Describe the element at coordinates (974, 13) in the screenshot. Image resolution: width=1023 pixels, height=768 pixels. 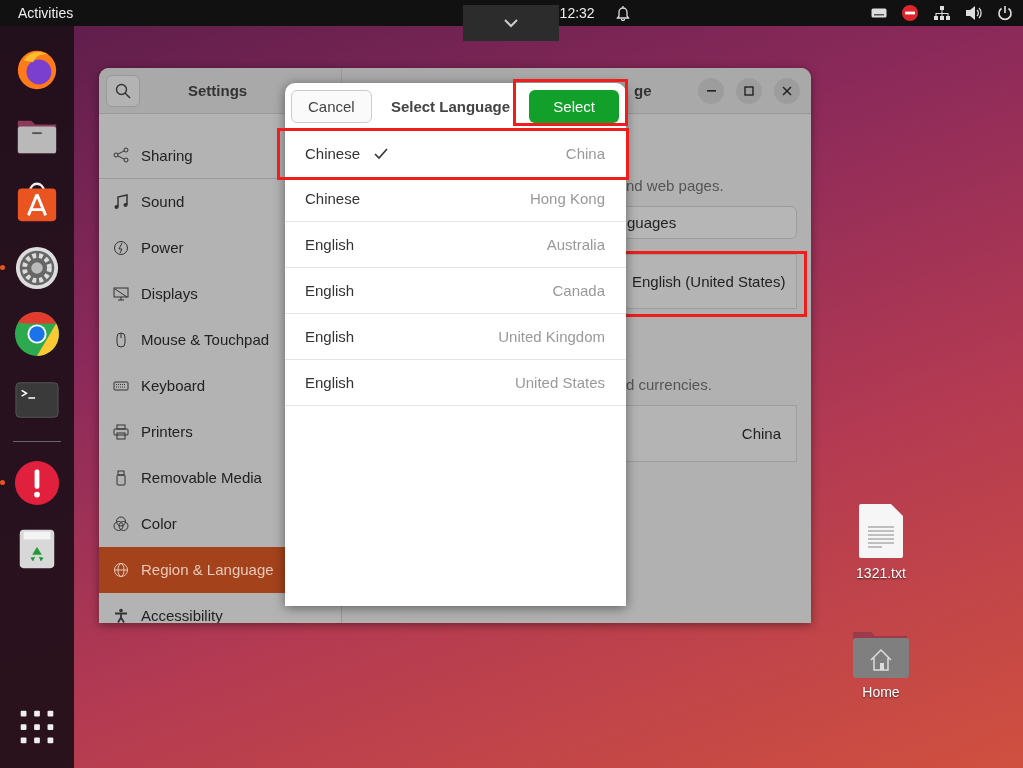
I see `volume-icon` at that location.